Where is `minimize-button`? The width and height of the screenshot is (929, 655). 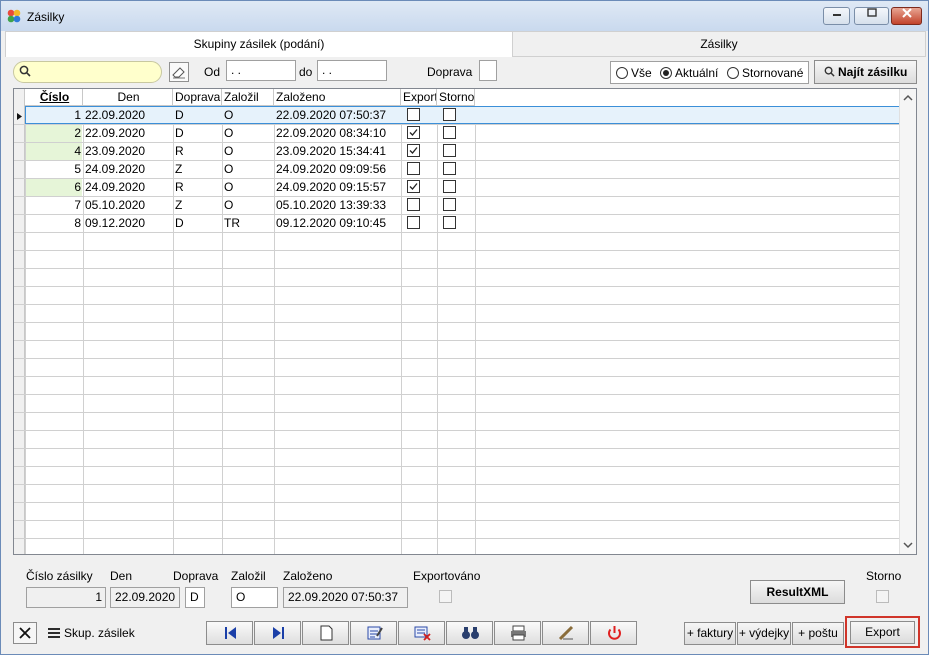
minimize-button is located at coordinates (836, 16).